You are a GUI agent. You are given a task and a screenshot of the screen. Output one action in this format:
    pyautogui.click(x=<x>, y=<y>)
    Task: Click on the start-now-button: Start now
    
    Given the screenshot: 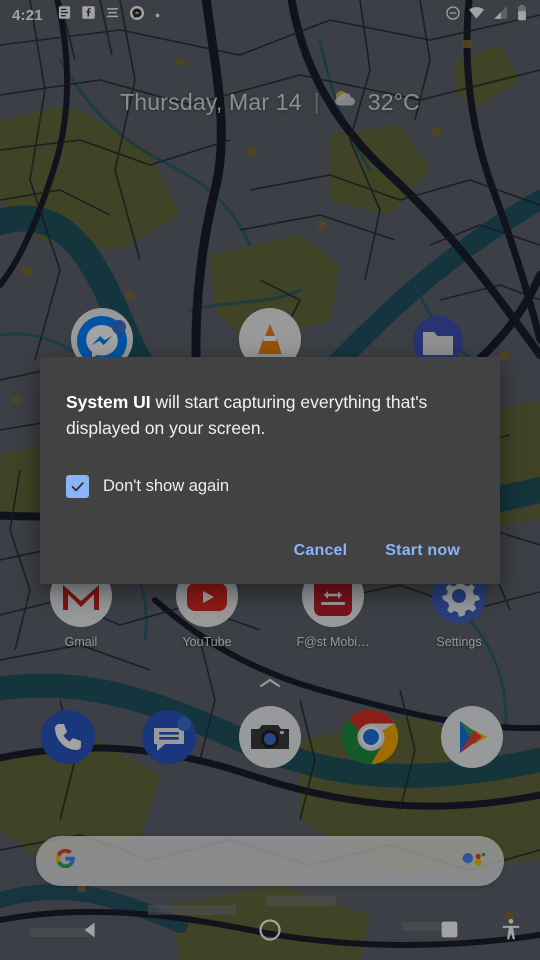 What is the action you would take?
    pyautogui.click(x=422, y=551)
    